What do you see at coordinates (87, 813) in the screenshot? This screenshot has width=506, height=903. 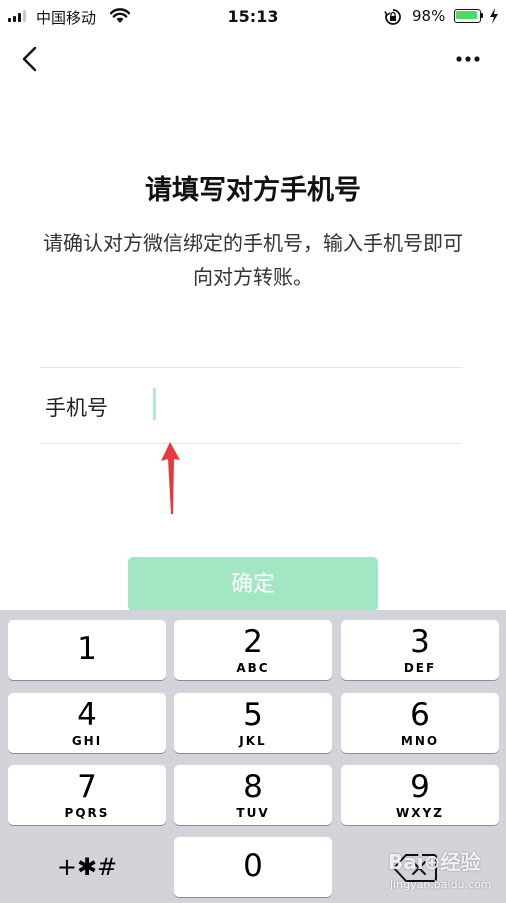 I see `key-letters: PQRS` at bounding box center [87, 813].